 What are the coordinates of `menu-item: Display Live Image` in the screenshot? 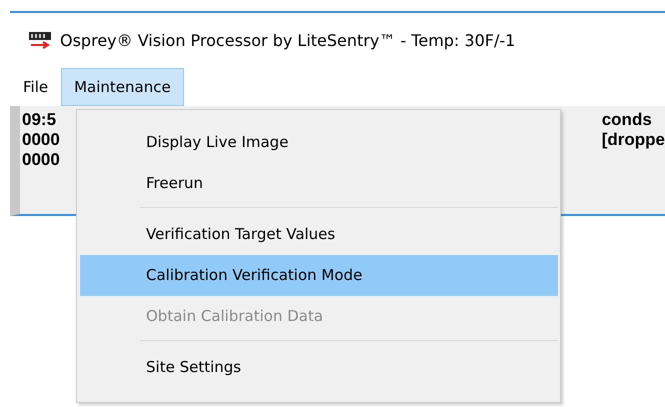 It's located at (319, 142).